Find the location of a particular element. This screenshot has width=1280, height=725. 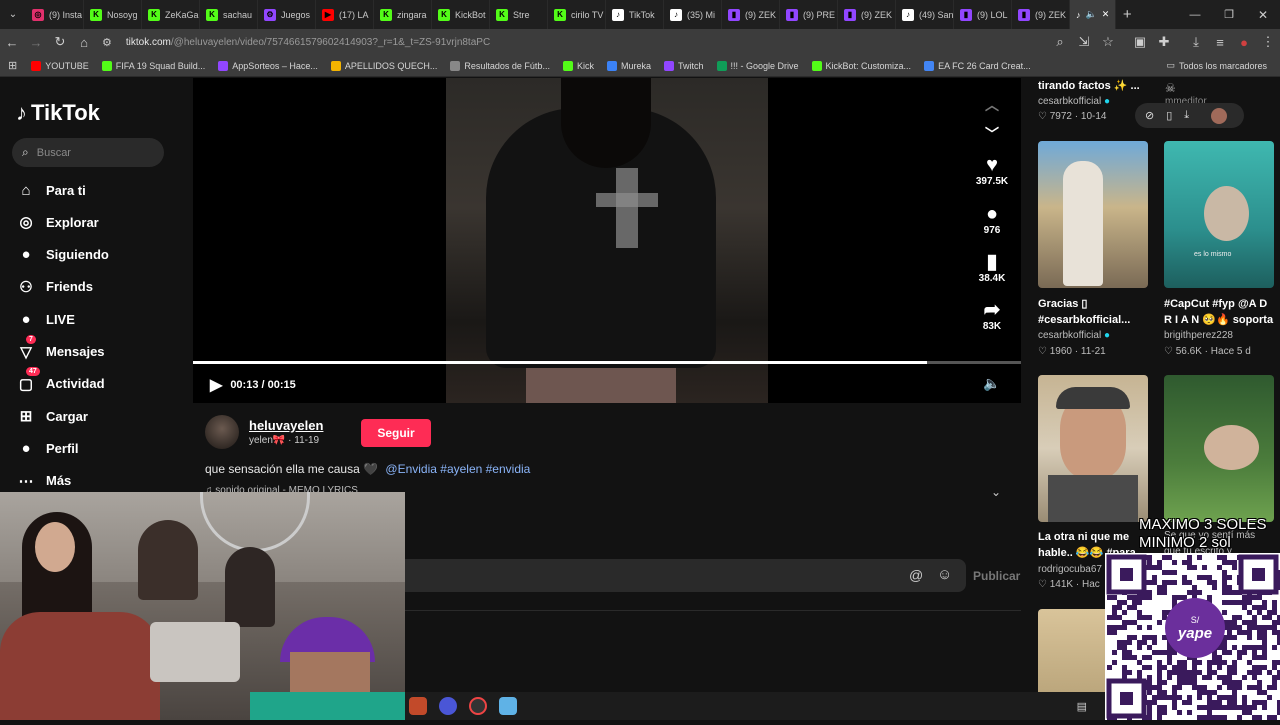

rec-title: La otra ni que me is located at coordinates (1095, 537).